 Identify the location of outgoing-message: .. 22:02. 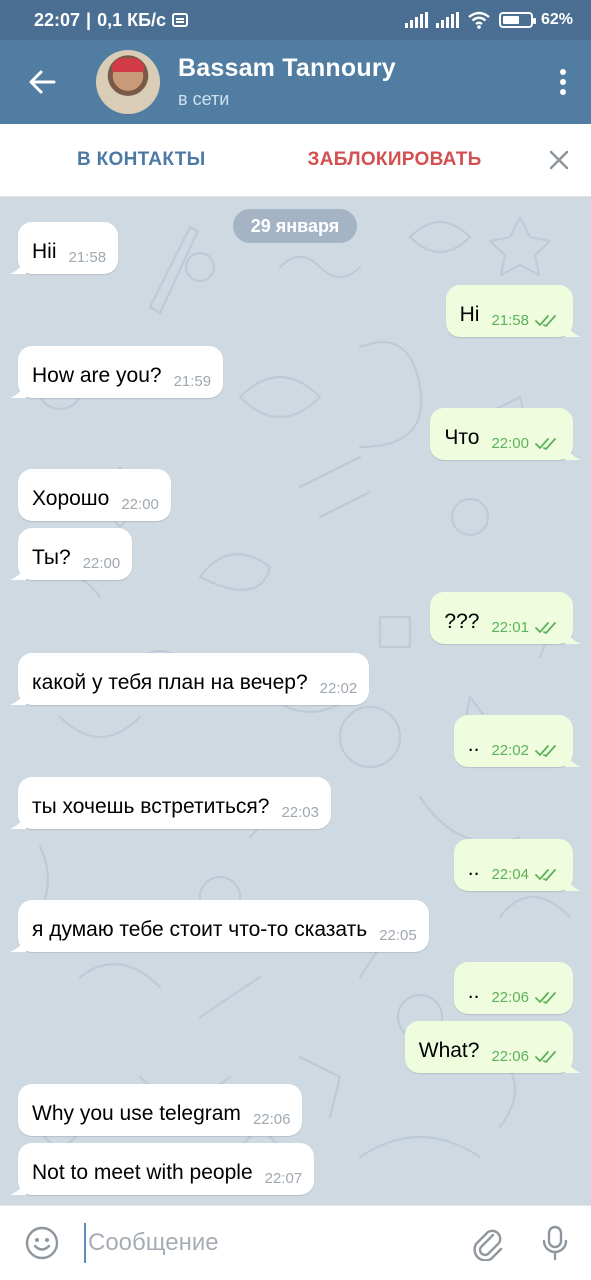
(517, 741).